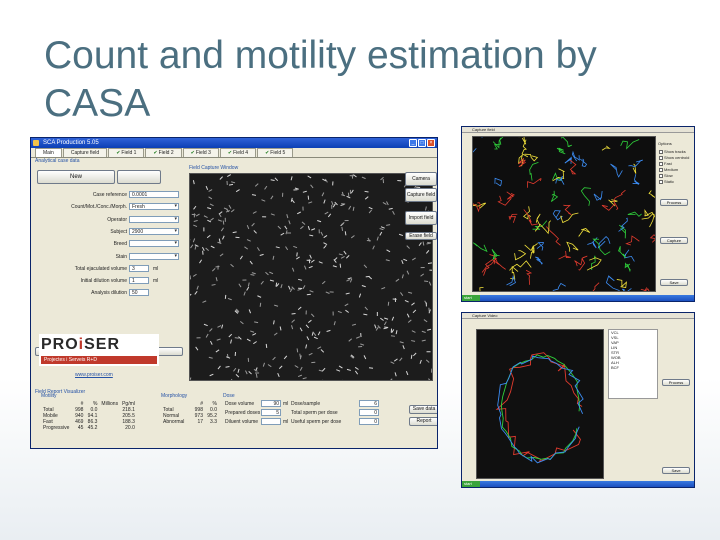 The image size is (720, 540). I want to click on table-cell: 45.2, so click(92, 428).